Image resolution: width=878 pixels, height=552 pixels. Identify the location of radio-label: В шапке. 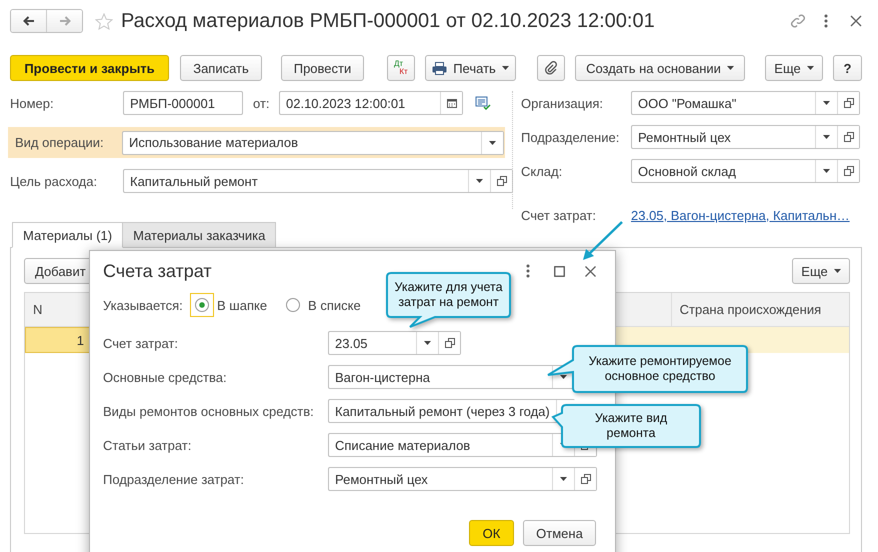
(242, 305).